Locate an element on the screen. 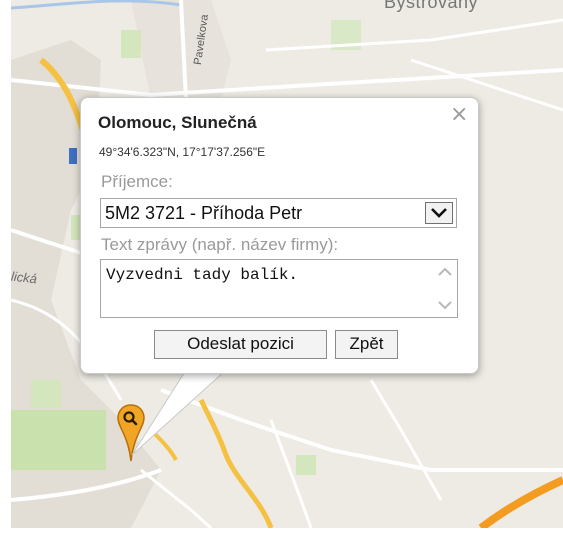  close-icon: × is located at coordinates (459, 115).